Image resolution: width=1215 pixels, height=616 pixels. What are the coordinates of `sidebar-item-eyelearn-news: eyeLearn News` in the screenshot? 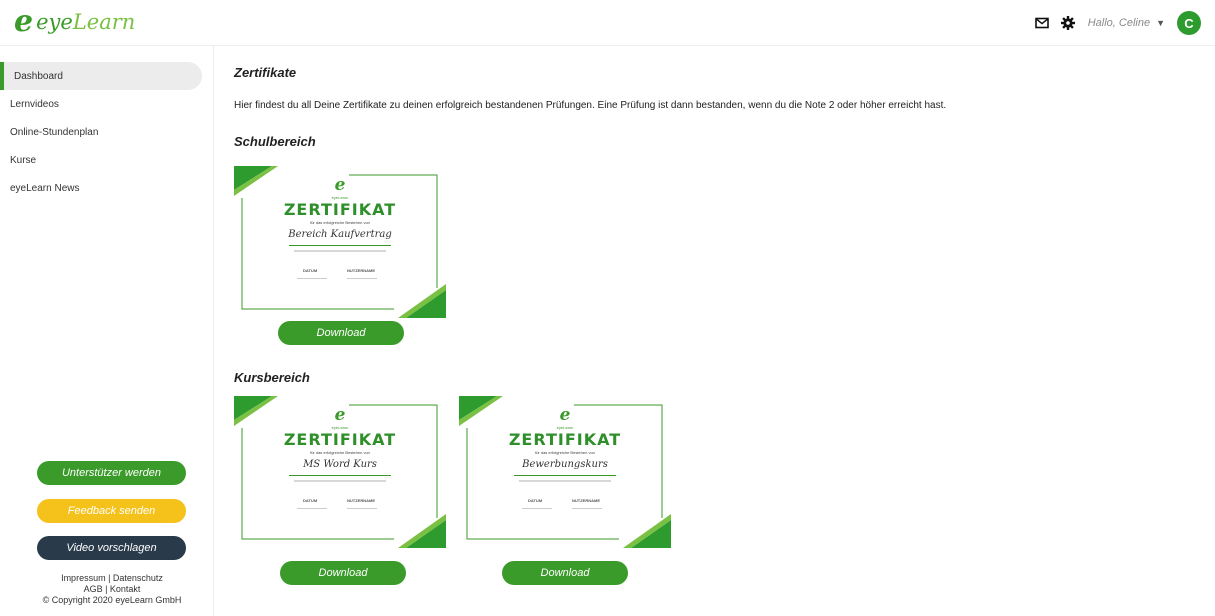 It's located at (107, 188).